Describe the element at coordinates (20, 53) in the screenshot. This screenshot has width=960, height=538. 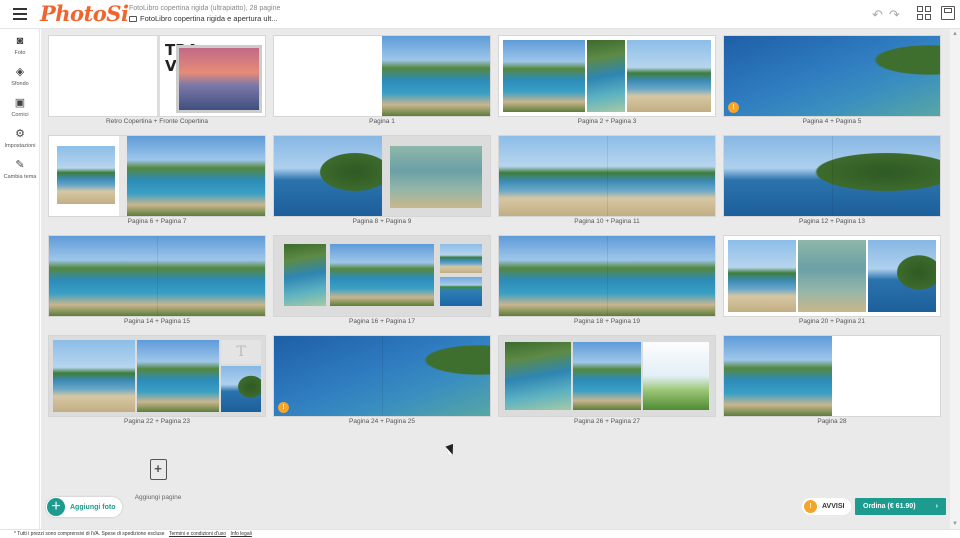
I see `sidebar-item-label: Foto` at that location.